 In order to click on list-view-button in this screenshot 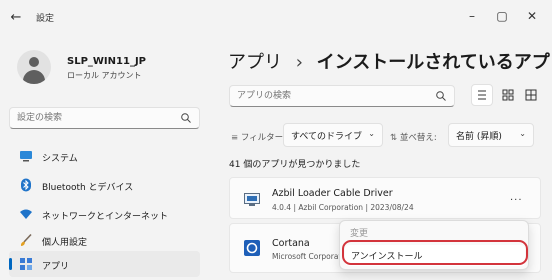, I will do `click(482, 95)`.